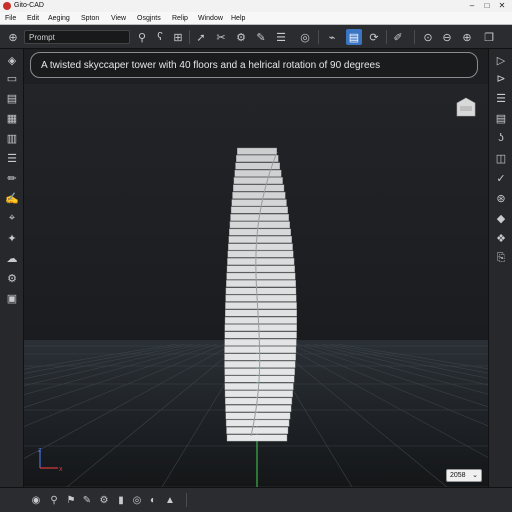  What do you see at coordinates (464, 475) in the screenshot?
I see `zoom-select: 2058 ⌄` at bounding box center [464, 475].